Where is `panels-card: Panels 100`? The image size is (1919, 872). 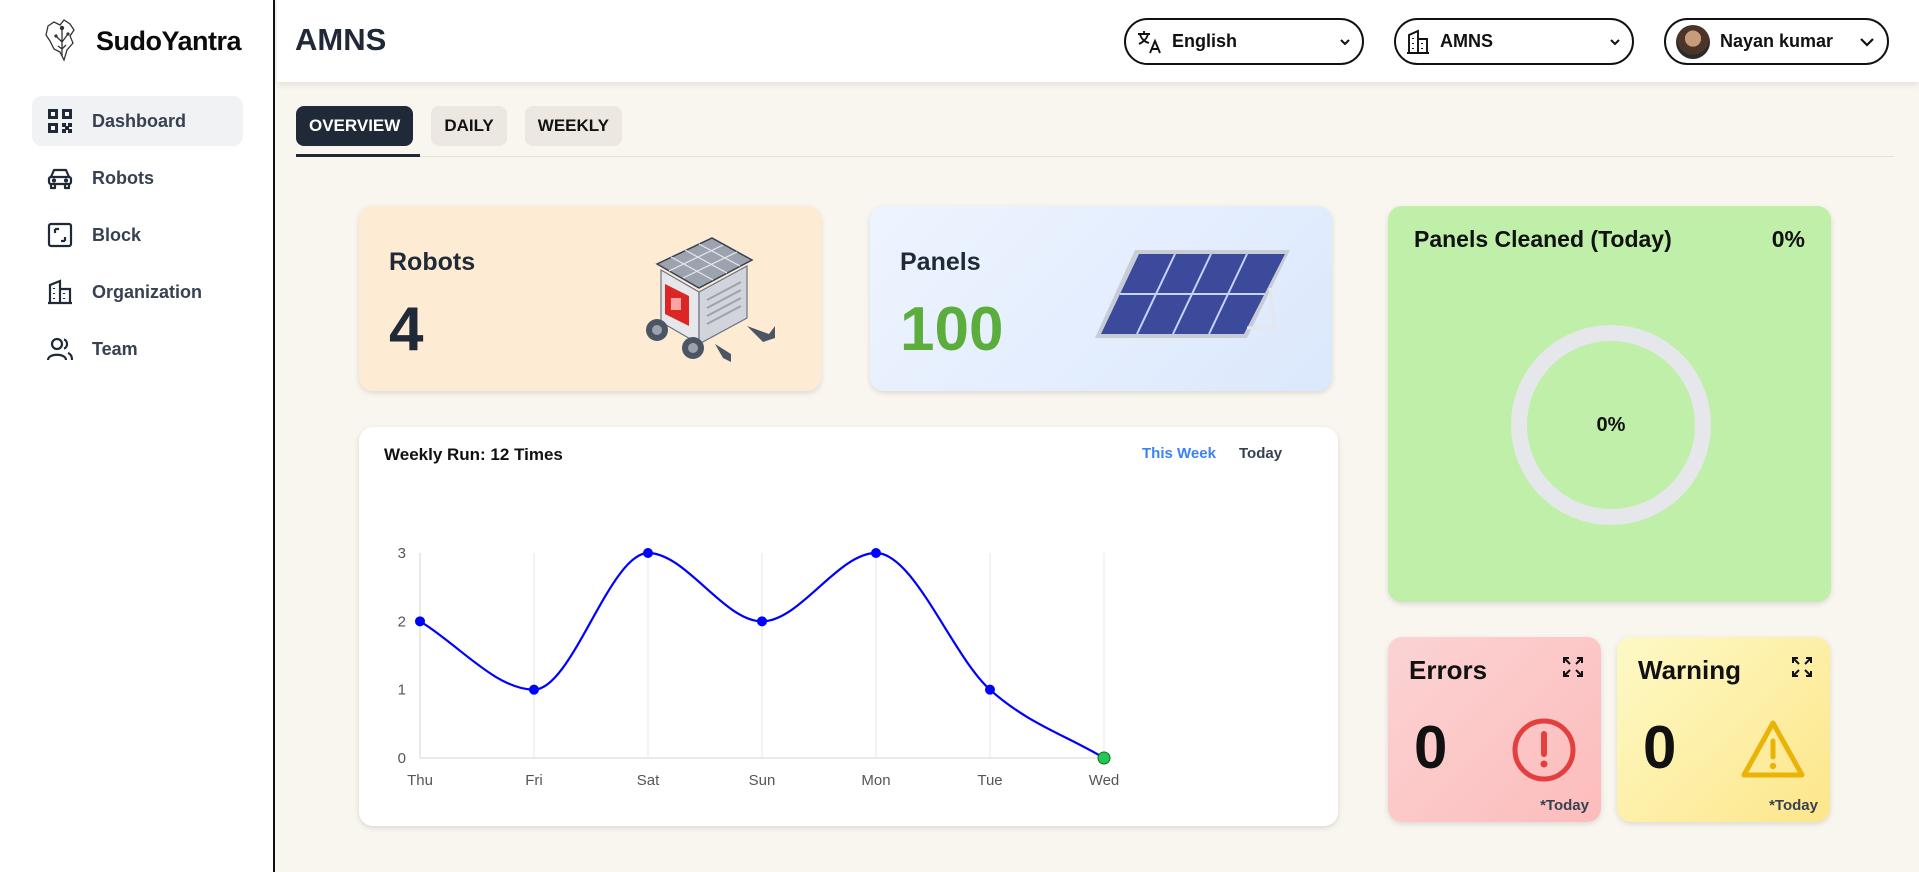 panels-card: Panels 100 is located at coordinates (1101, 298).